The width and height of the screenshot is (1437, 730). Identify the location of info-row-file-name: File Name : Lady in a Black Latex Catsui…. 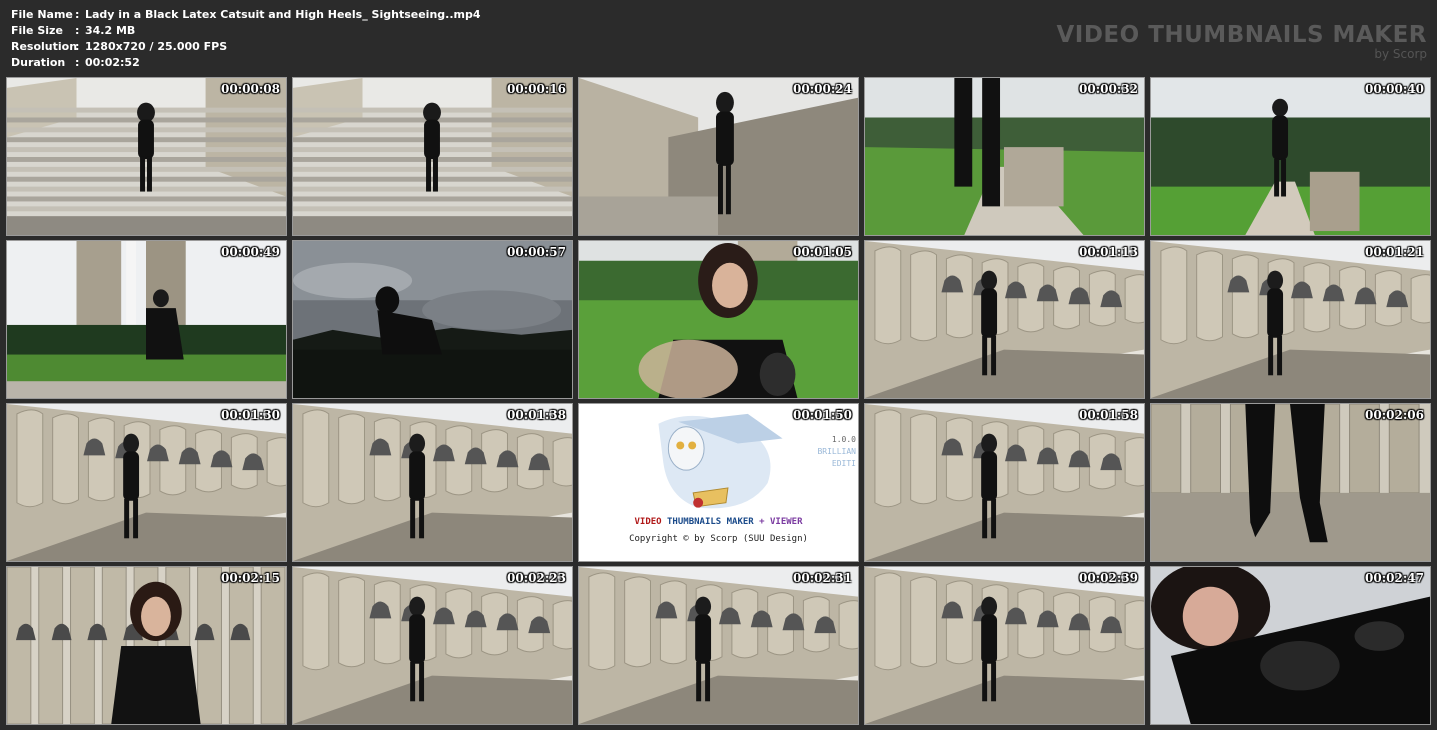
(246, 14).